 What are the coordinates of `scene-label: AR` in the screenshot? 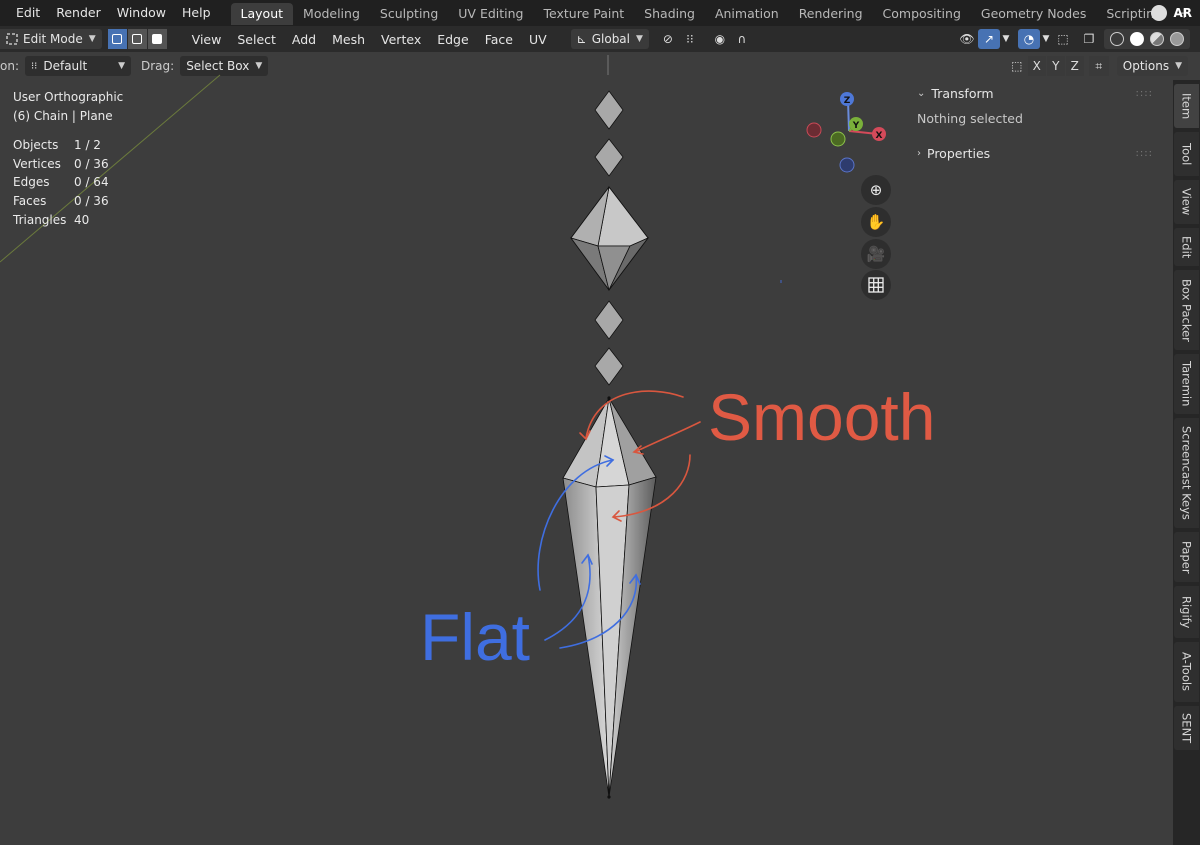 It's located at (1182, 13).